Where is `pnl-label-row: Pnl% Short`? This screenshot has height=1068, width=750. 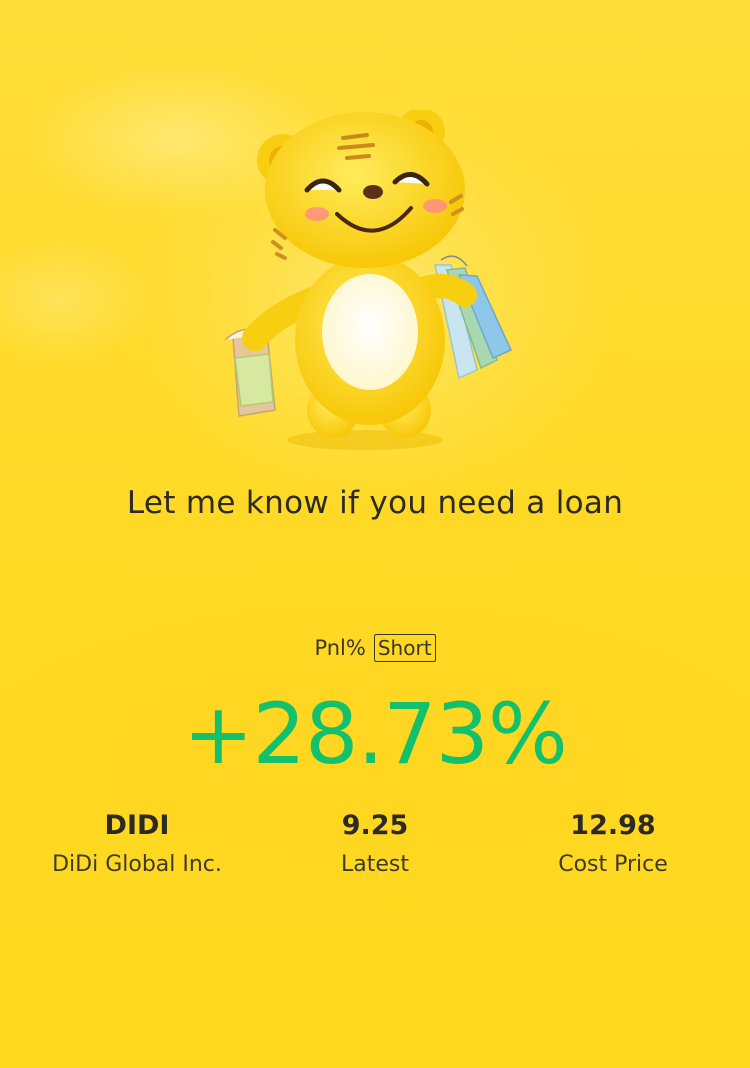
pnl-label-row: Pnl% Short is located at coordinates (375, 648).